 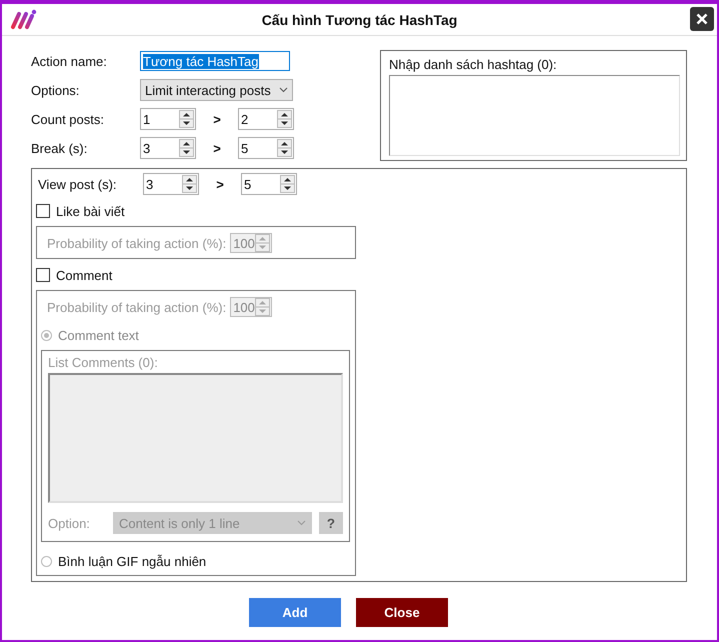 I want to click on checkbox-label: Like bài viết, so click(x=90, y=211).